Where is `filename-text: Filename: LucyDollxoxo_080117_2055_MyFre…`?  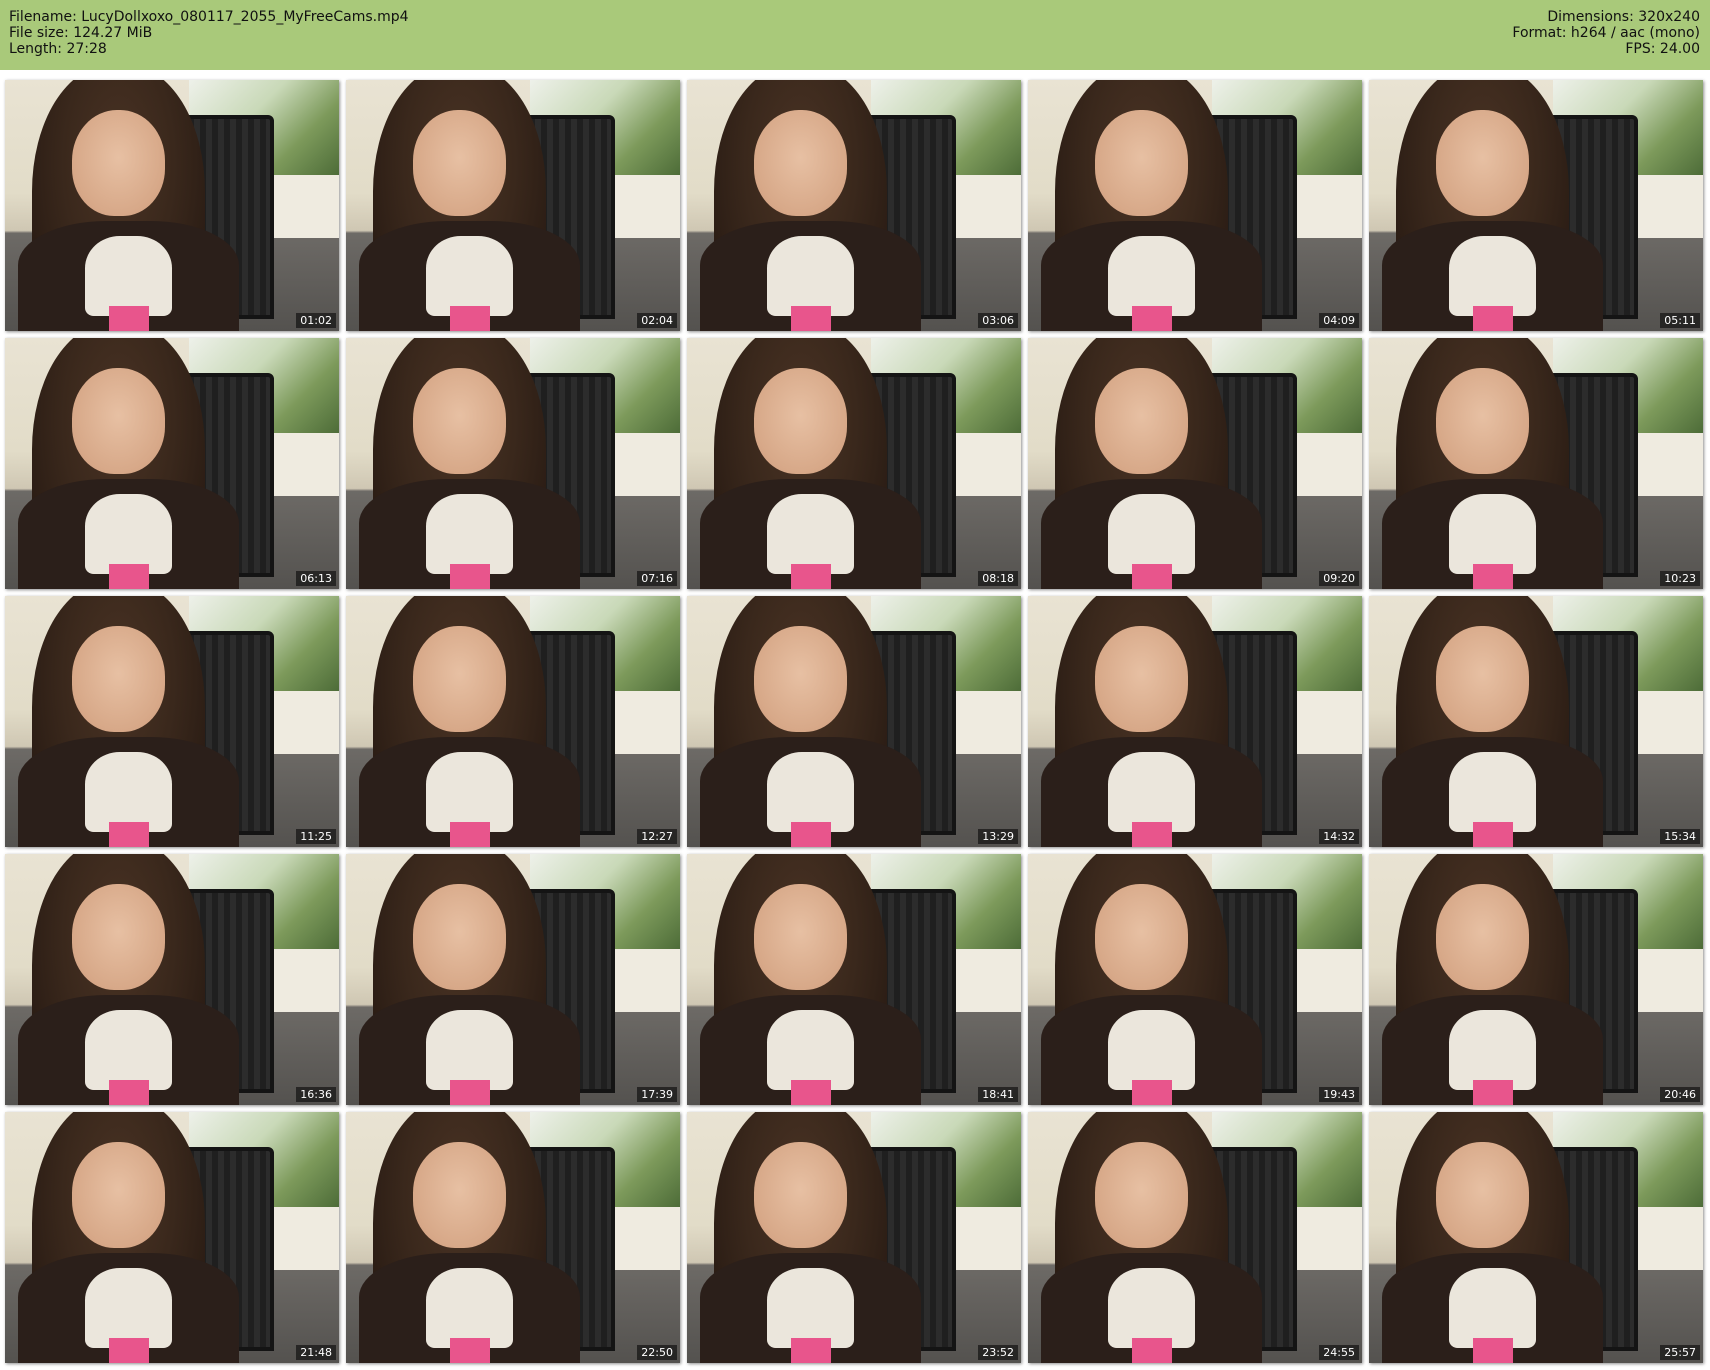
filename-text: Filename: LucyDollxoxo_080117_2055_MyFre… is located at coordinates (209, 17).